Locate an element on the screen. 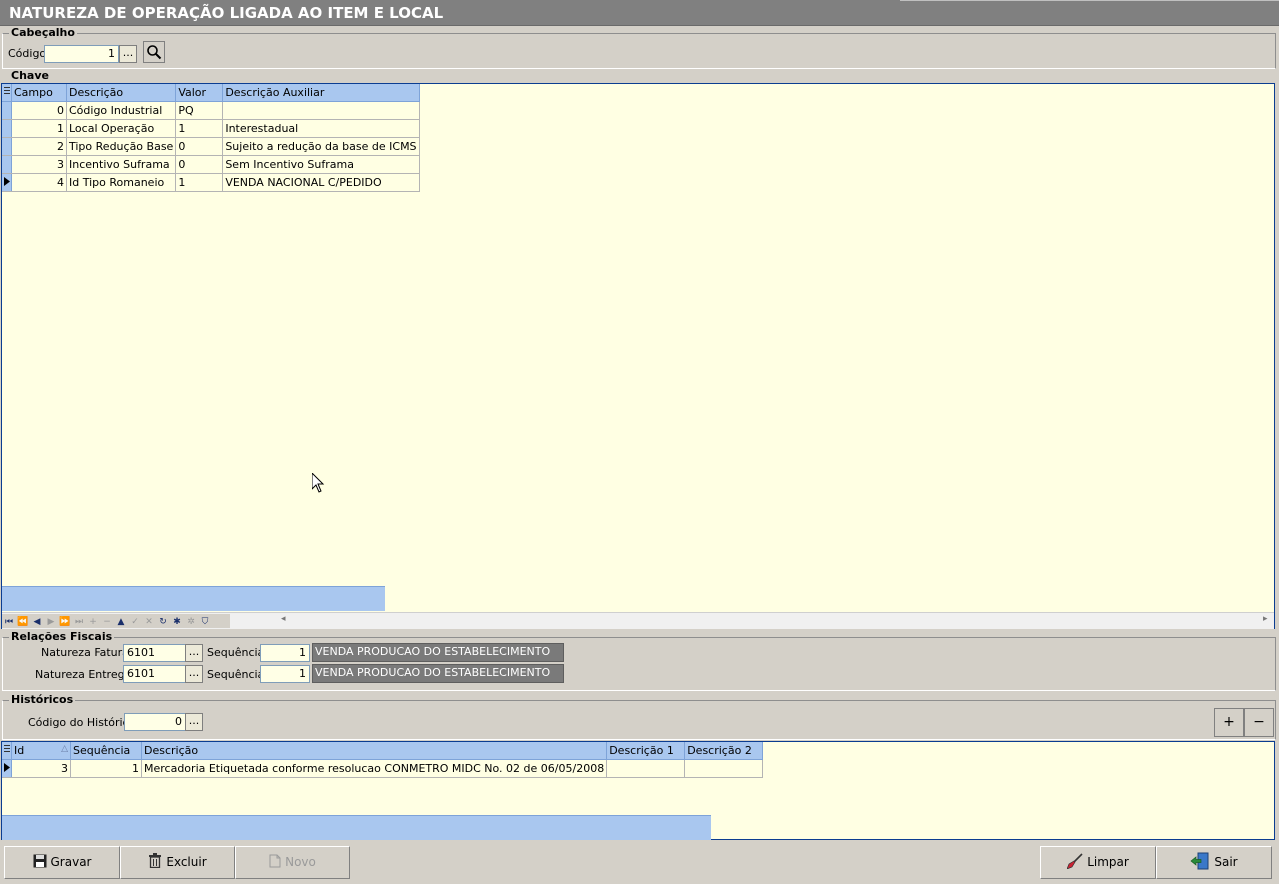 This screenshot has width=1279, height=884. chave-grid-footer is located at coordinates (193, 598).